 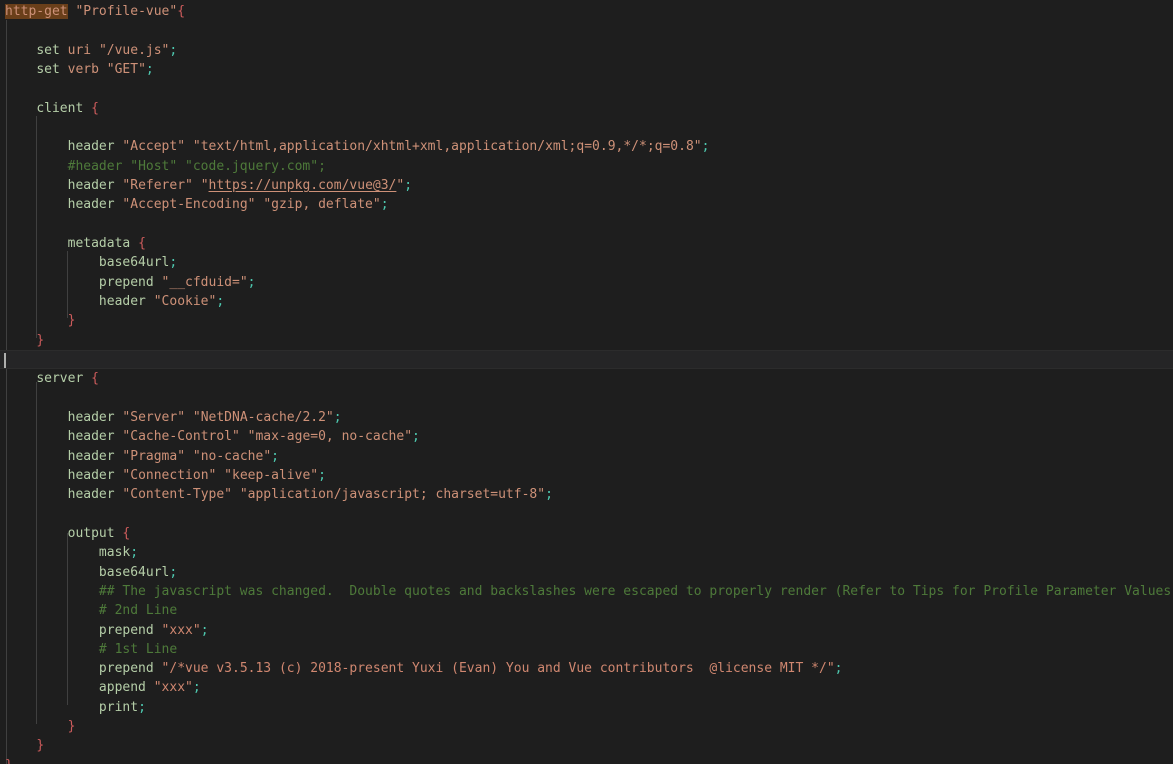 What do you see at coordinates (586, 552) in the screenshot?
I see `code-line: mask;` at bounding box center [586, 552].